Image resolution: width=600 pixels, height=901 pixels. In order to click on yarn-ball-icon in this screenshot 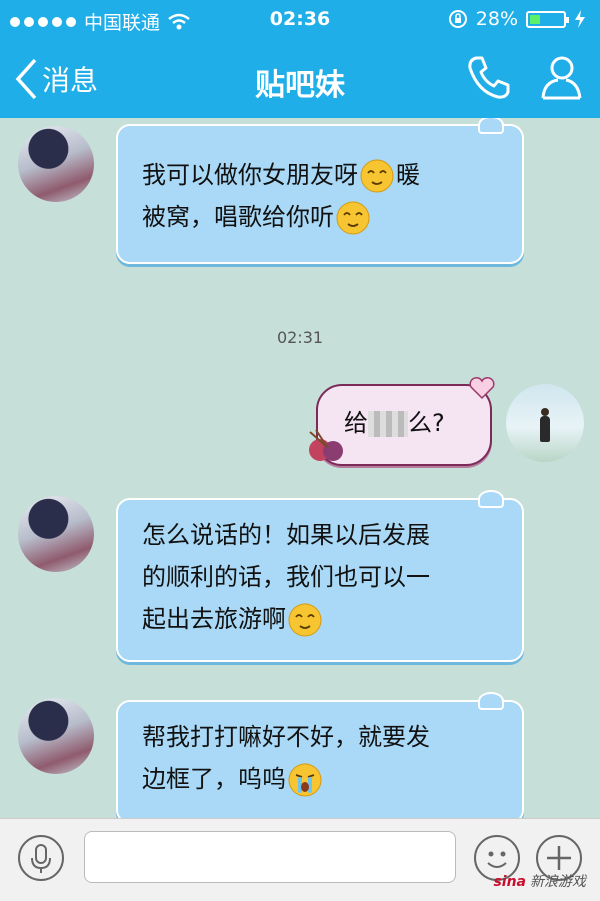, I will do `click(326, 445)`.